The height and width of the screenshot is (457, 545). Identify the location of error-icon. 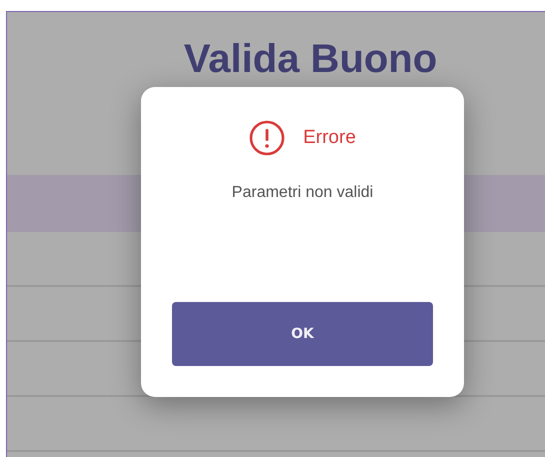
(267, 138).